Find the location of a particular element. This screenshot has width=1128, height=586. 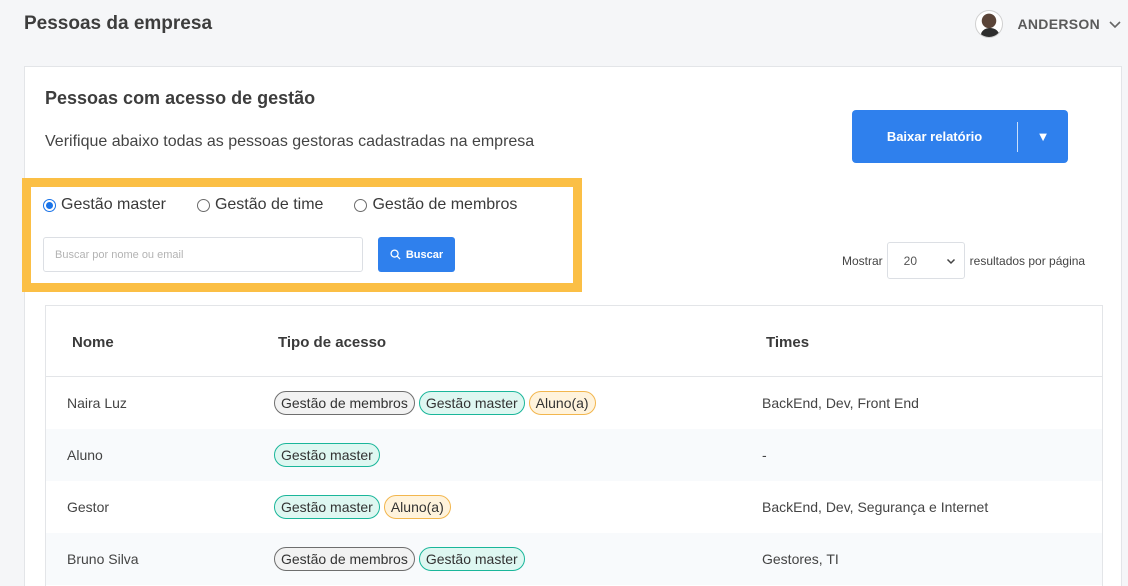

cell-times: BackEnd, Dev, Segurança e Internet is located at coordinates (875, 507).